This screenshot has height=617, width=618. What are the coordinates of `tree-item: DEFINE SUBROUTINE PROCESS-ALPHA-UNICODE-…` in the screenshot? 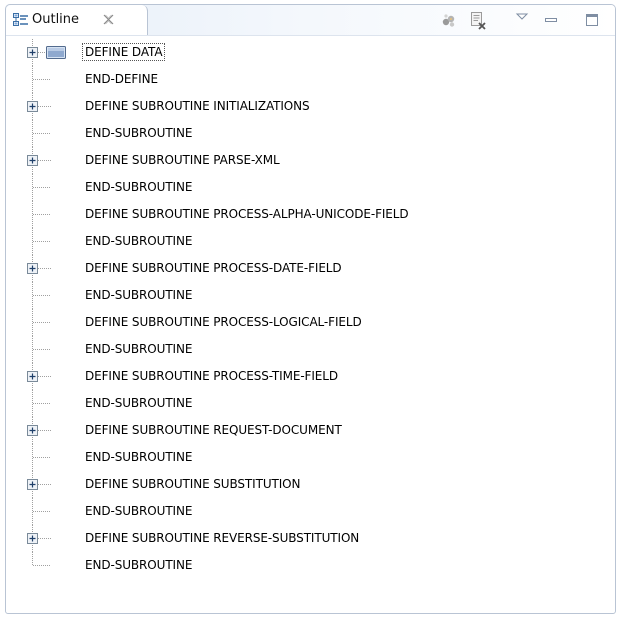 It's located at (310, 214).